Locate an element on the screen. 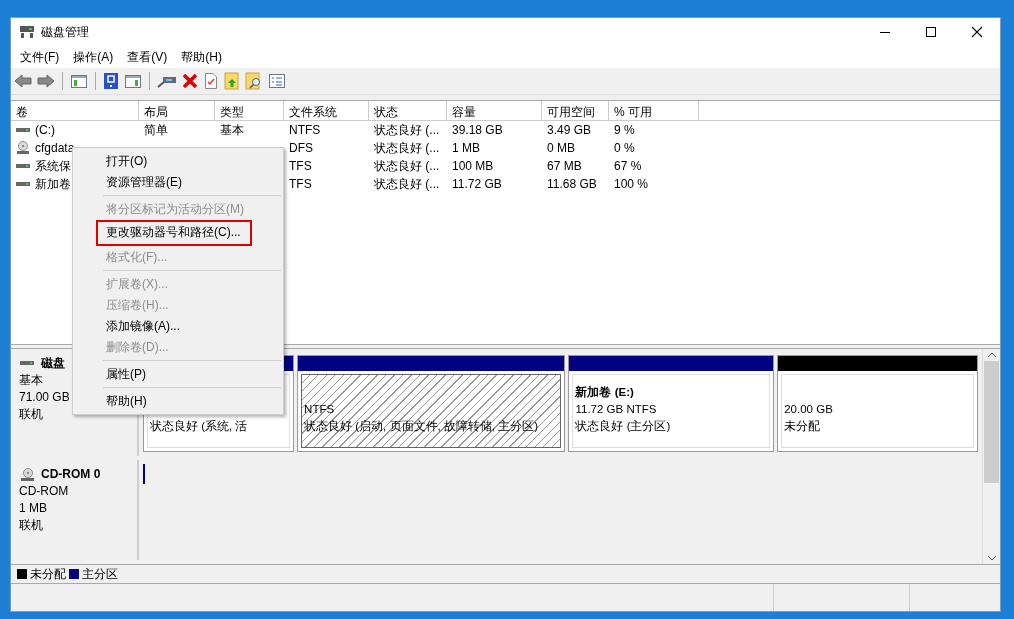 This screenshot has height=619, width=1014. context-menu-item: 打开(O) is located at coordinates (178, 161).